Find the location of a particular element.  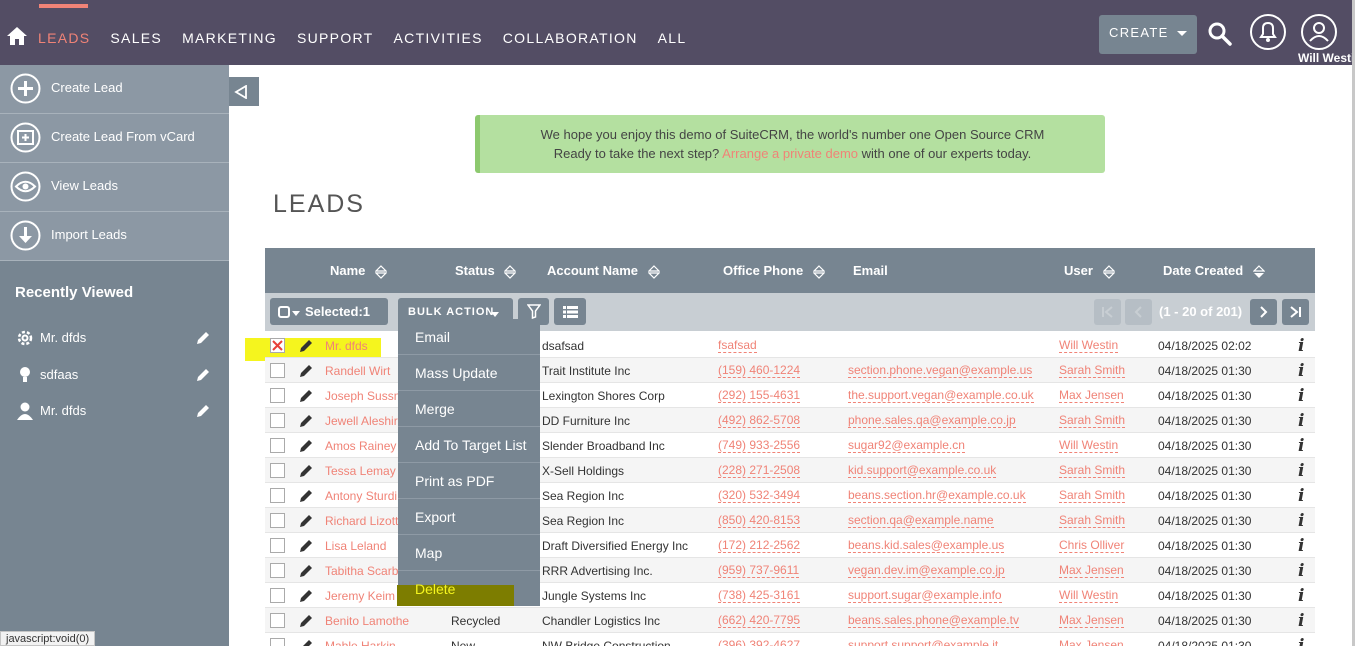

nav-leads: LEADS is located at coordinates (64, 38).